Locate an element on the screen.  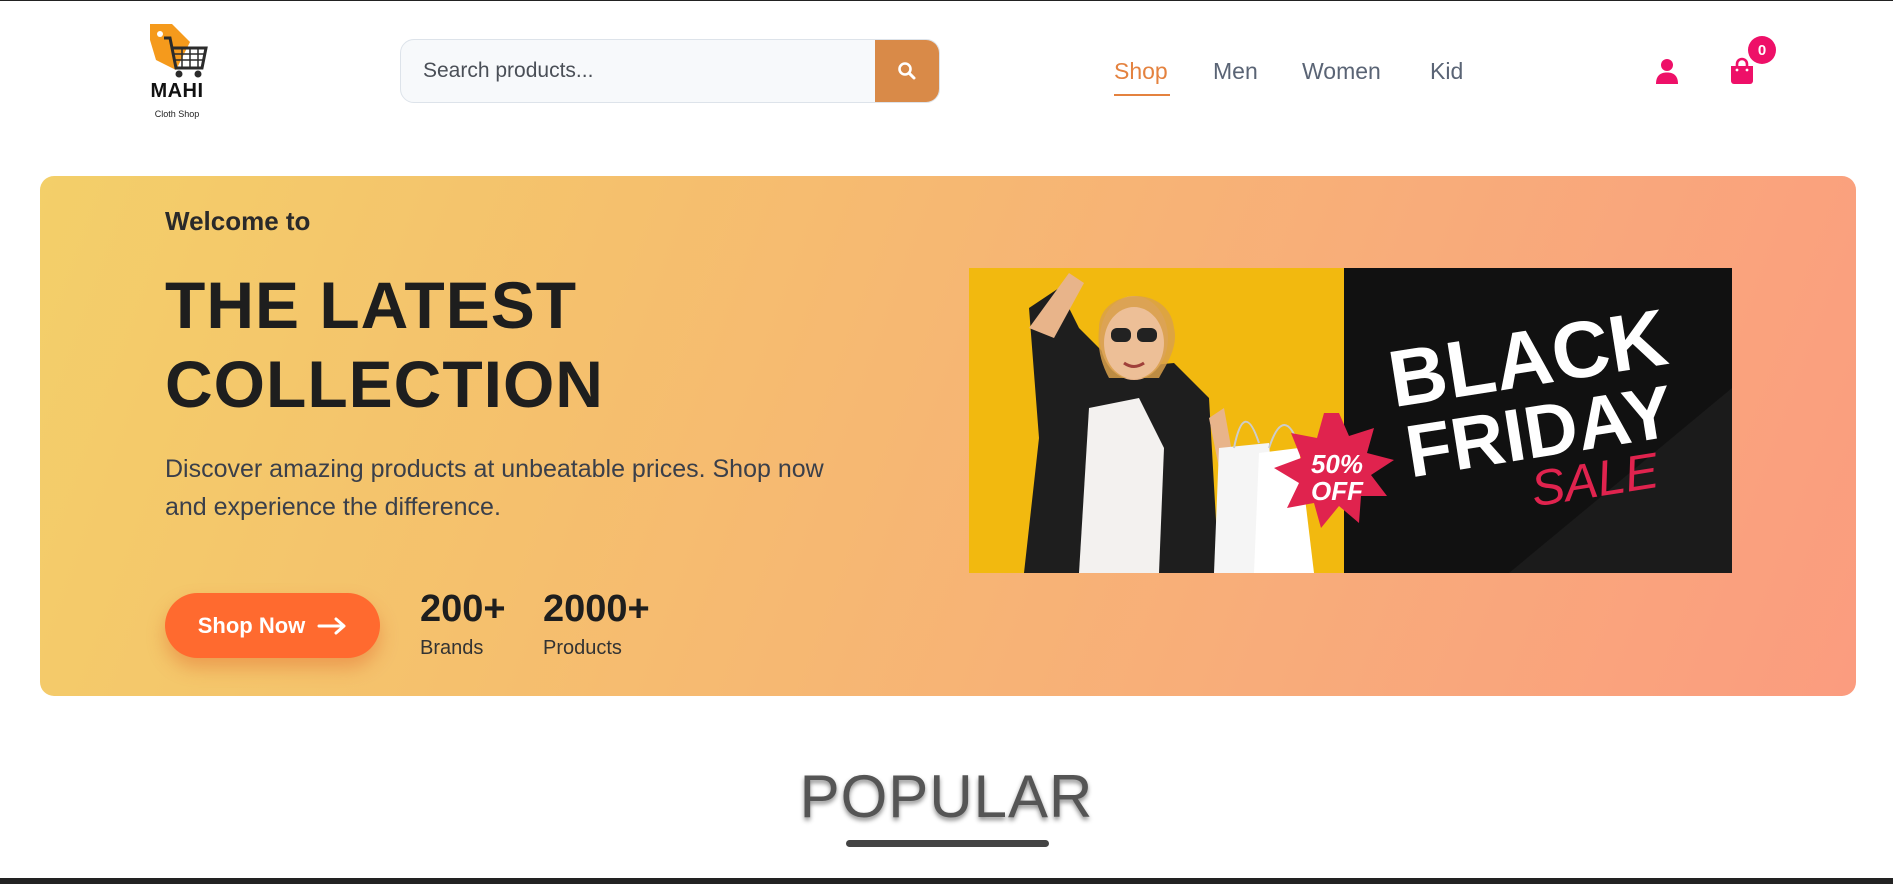
shopping-bag-icon is located at coordinates (1742, 71).